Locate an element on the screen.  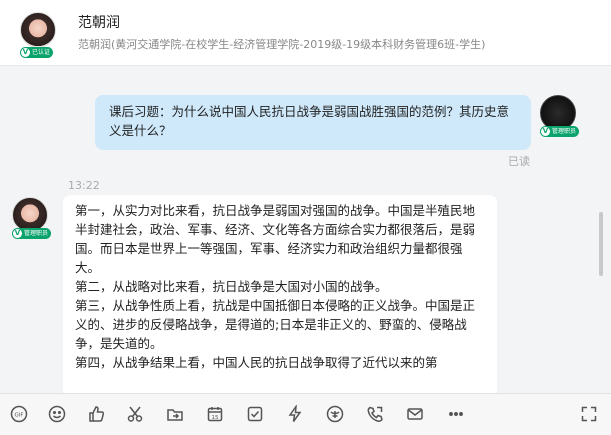
message-timestamp: 13:22 is located at coordinates (84, 185).